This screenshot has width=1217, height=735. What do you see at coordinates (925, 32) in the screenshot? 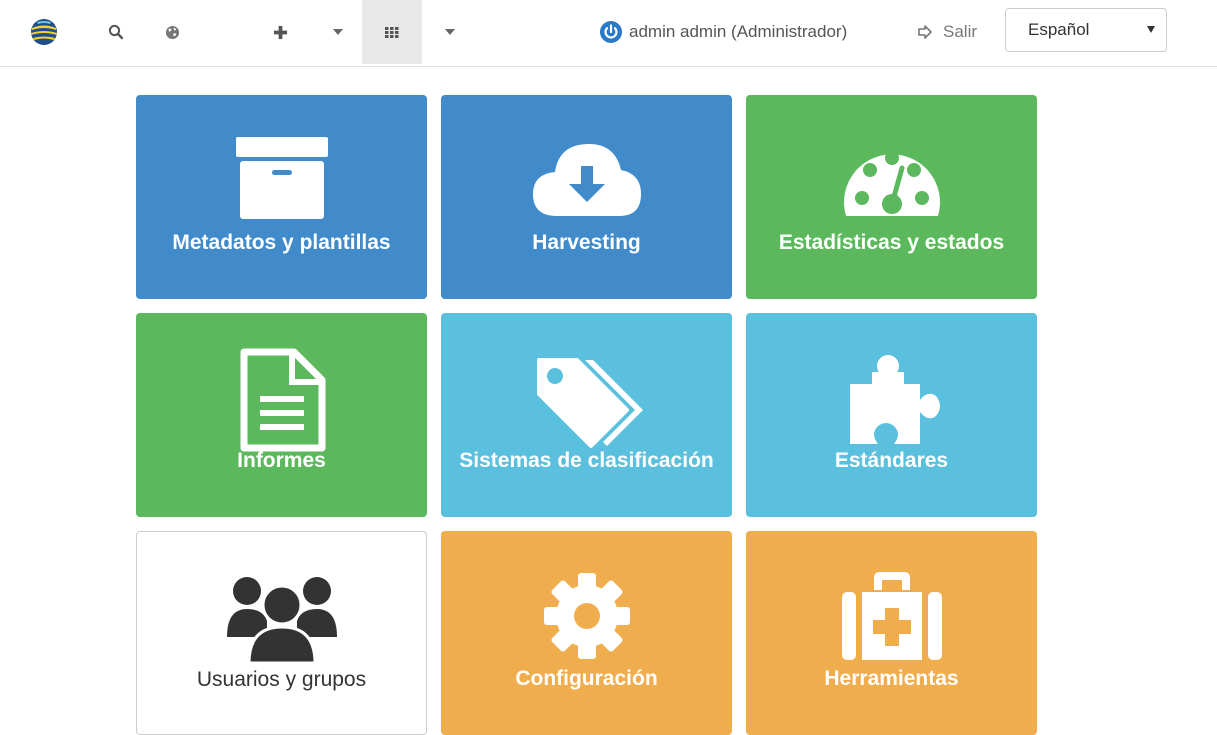
I see `sign-out-icon` at bounding box center [925, 32].